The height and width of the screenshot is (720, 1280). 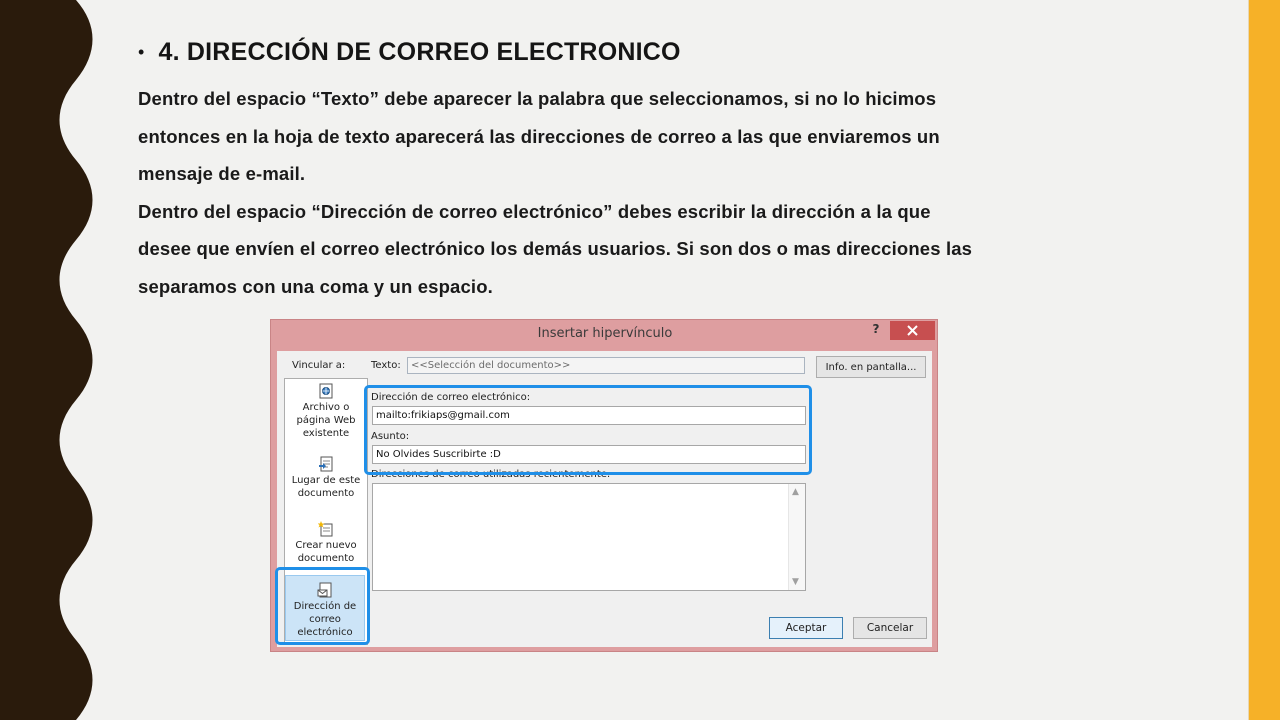 I want to click on link-target-email-address: Dirección de correo electrónico, so click(x=325, y=608).